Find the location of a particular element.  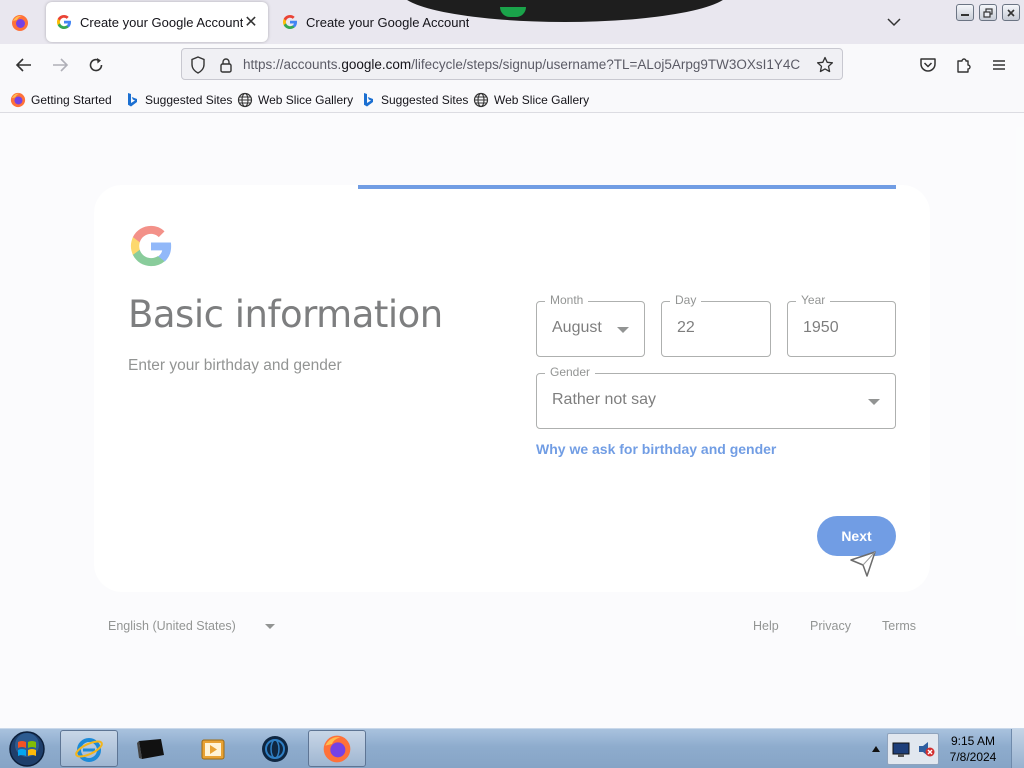

system-tray: 9:15 AM 7/8/2024 is located at coordinates (944, 748).